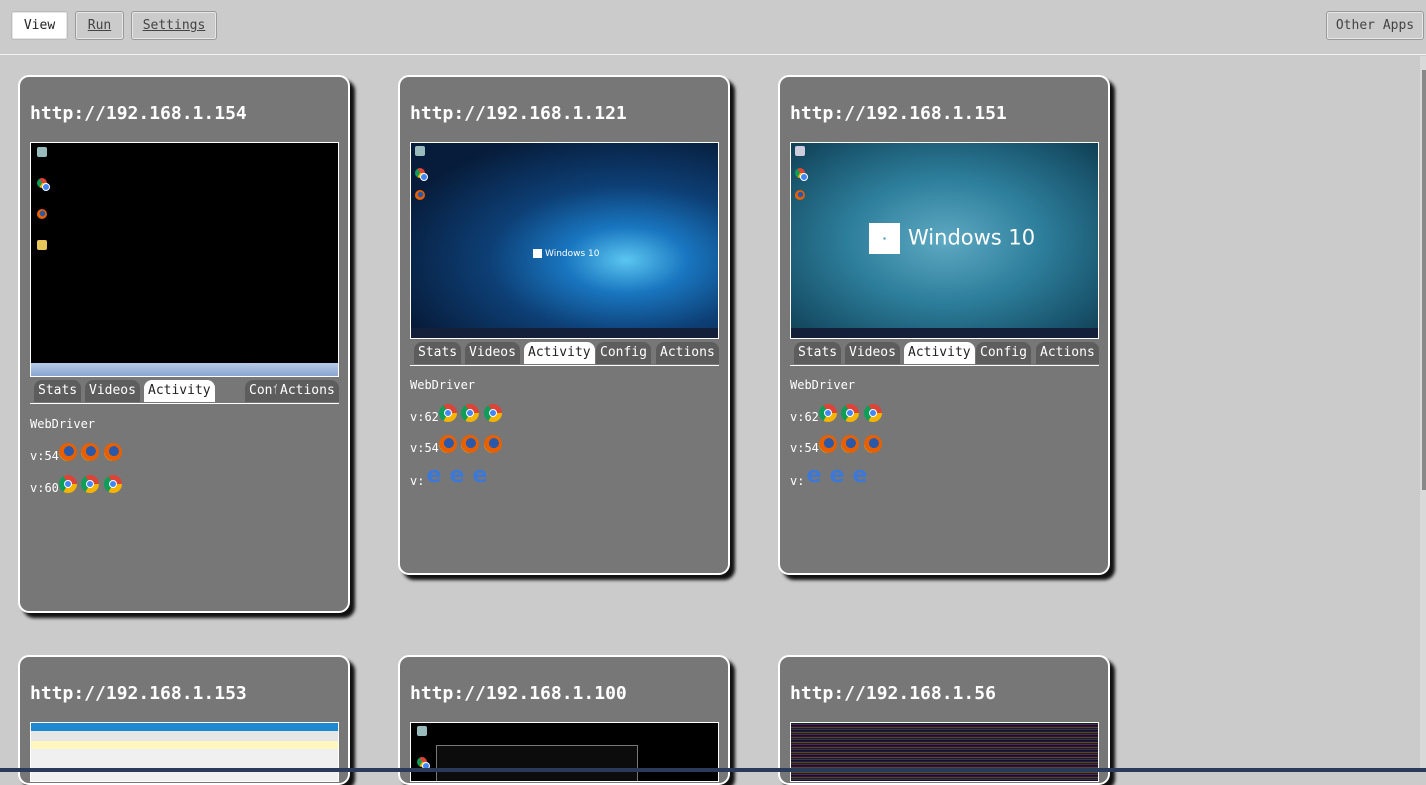 Image resolution: width=1426 pixels, height=785 pixels. What do you see at coordinates (944, 720) in the screenshot?
I see `node-card: http://192.168.1.56` at bounding box center [944, 720].